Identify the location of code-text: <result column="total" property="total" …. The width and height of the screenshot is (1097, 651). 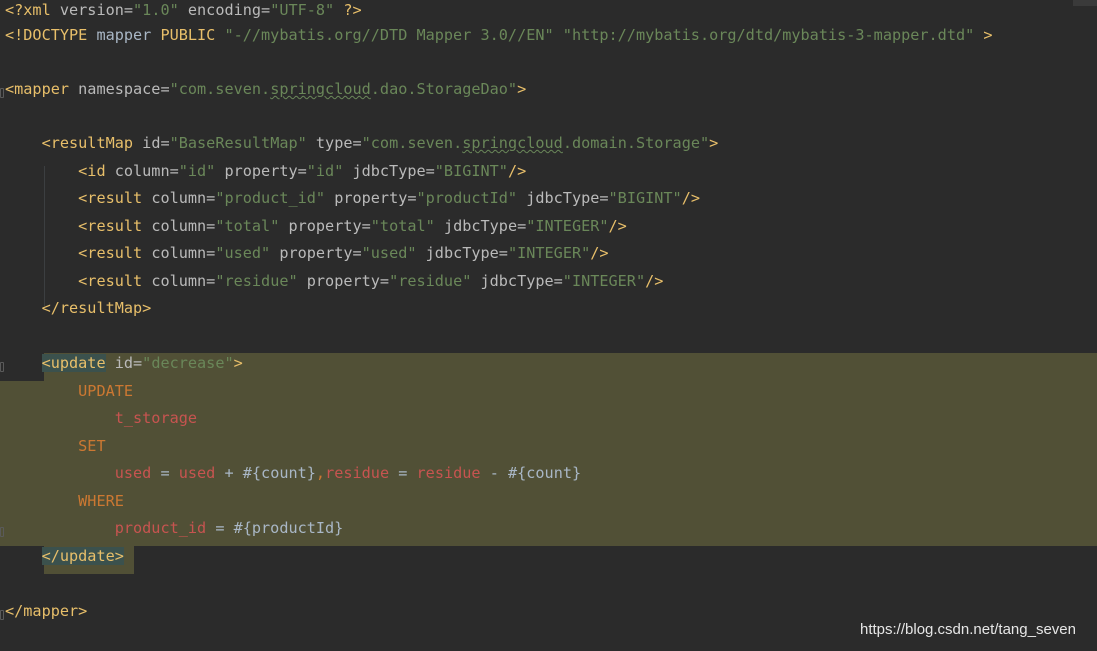
(316, 227).